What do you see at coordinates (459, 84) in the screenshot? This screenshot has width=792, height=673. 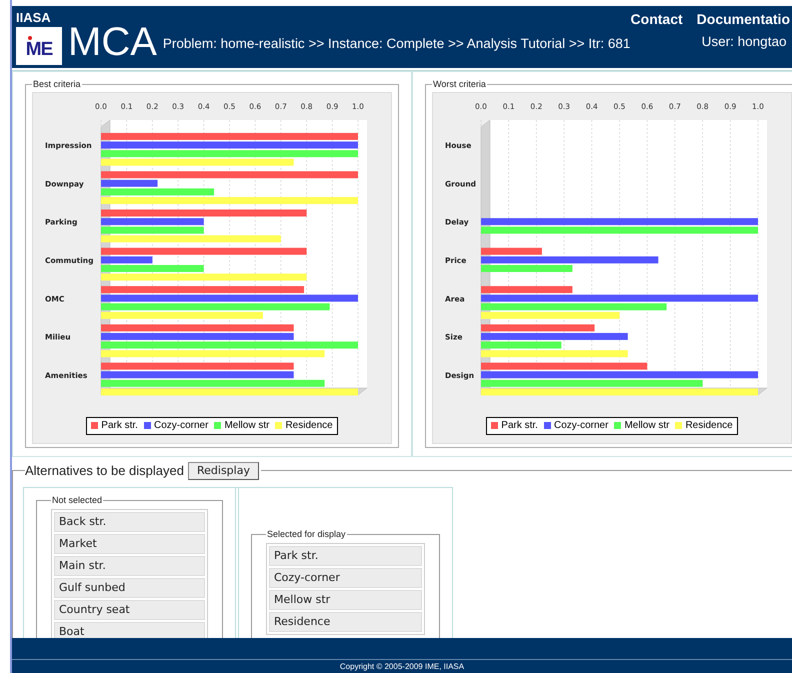 I see `group-title: Worst criteria` at bounding box center [459, 84].